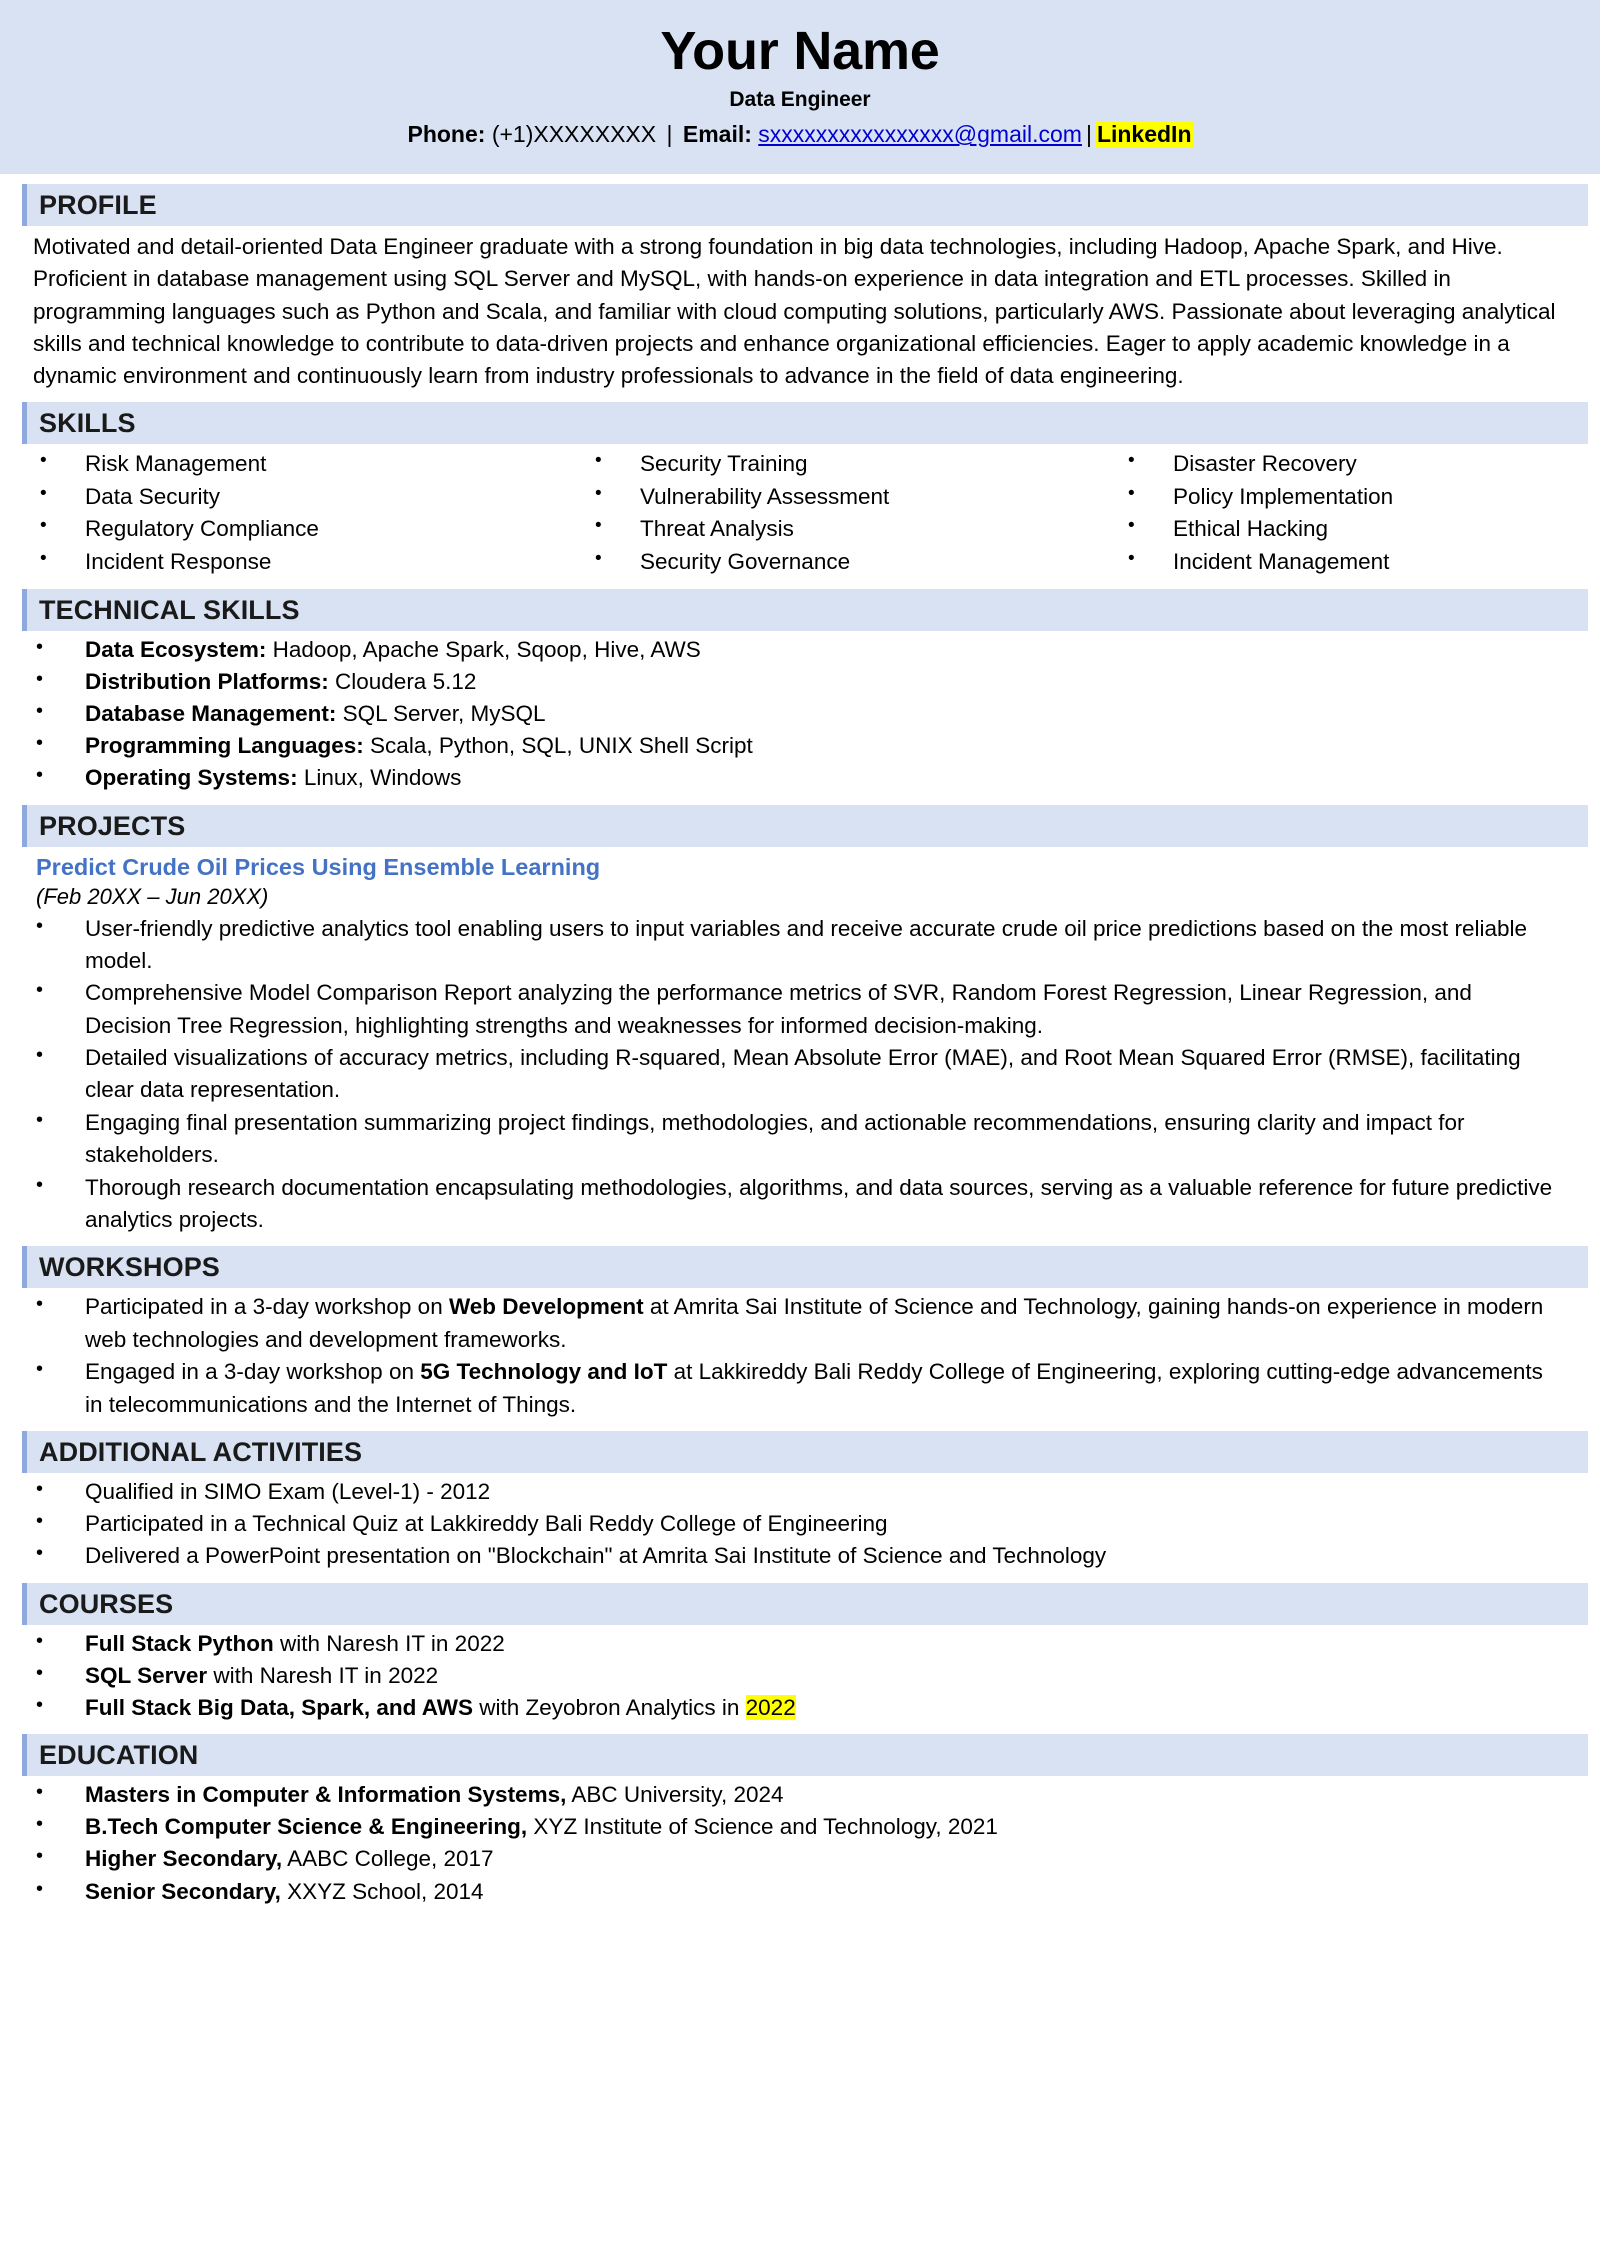  I want to click on section-header-education: EDUCATION, so click(805, 1755).